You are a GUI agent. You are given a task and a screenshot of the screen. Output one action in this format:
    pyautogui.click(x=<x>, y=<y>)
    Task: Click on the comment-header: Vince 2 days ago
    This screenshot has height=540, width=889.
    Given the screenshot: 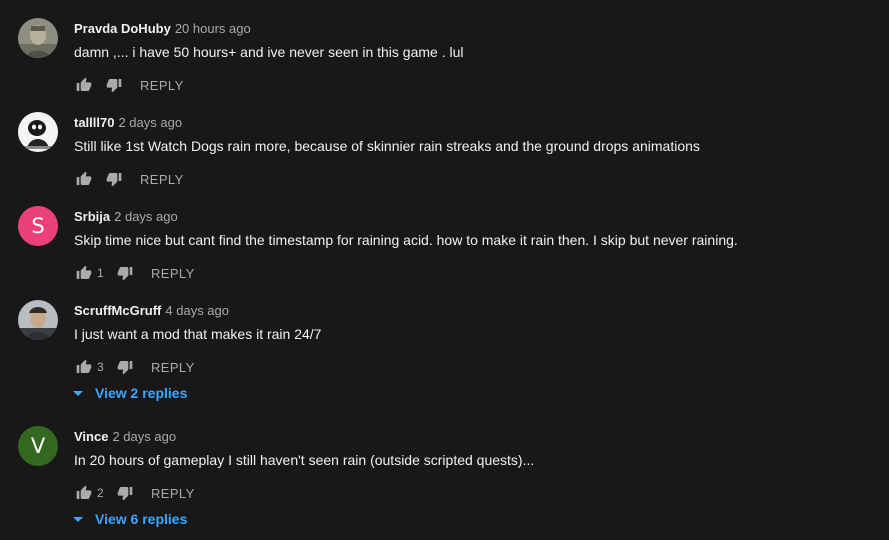 What is the action you would take?
    pyautogui.click(x=125, y=437)
    